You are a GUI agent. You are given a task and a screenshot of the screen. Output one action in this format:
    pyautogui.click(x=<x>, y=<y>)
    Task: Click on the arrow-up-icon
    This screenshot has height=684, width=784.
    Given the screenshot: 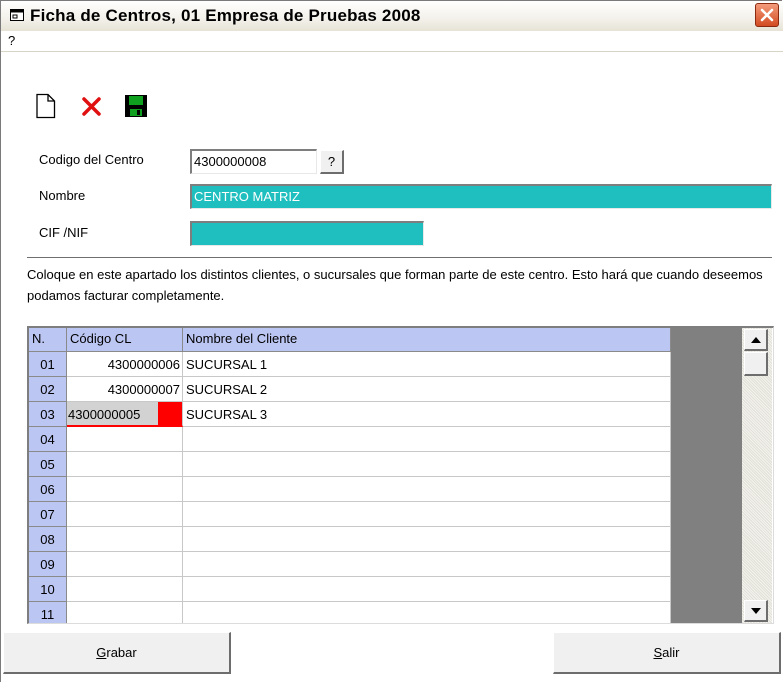 What is the action you would take?
    pyautogui.click(x=756, y=340)
    